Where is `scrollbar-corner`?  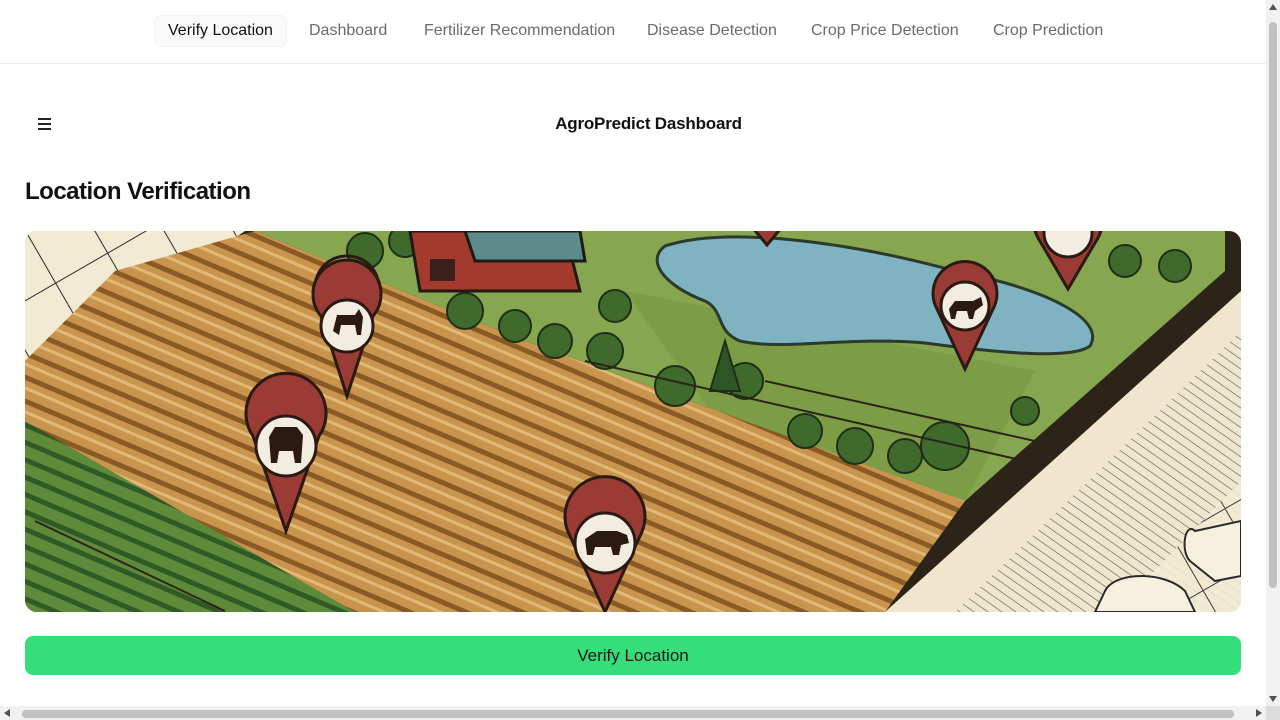 scrollbar-corner is located at coordinates (1273, 713).